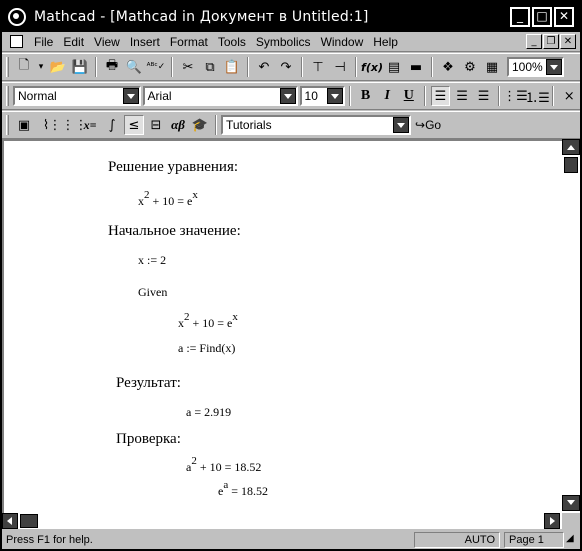  I want to click on go-button: ↪ Go, so click(428, 125).